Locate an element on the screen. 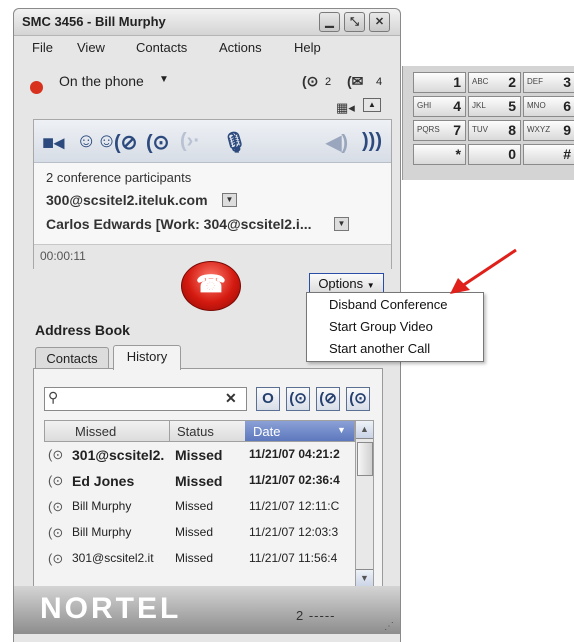  menu-contacts: Contacts is located at coordinates (161, 47).